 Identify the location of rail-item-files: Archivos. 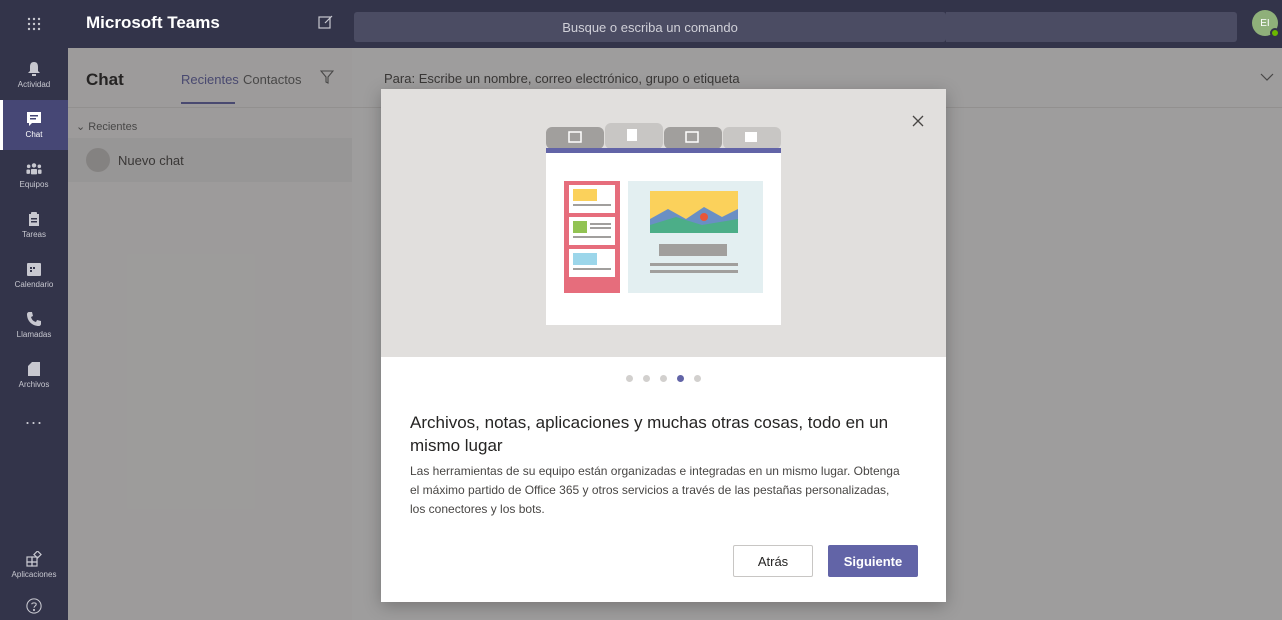
(34, 375).